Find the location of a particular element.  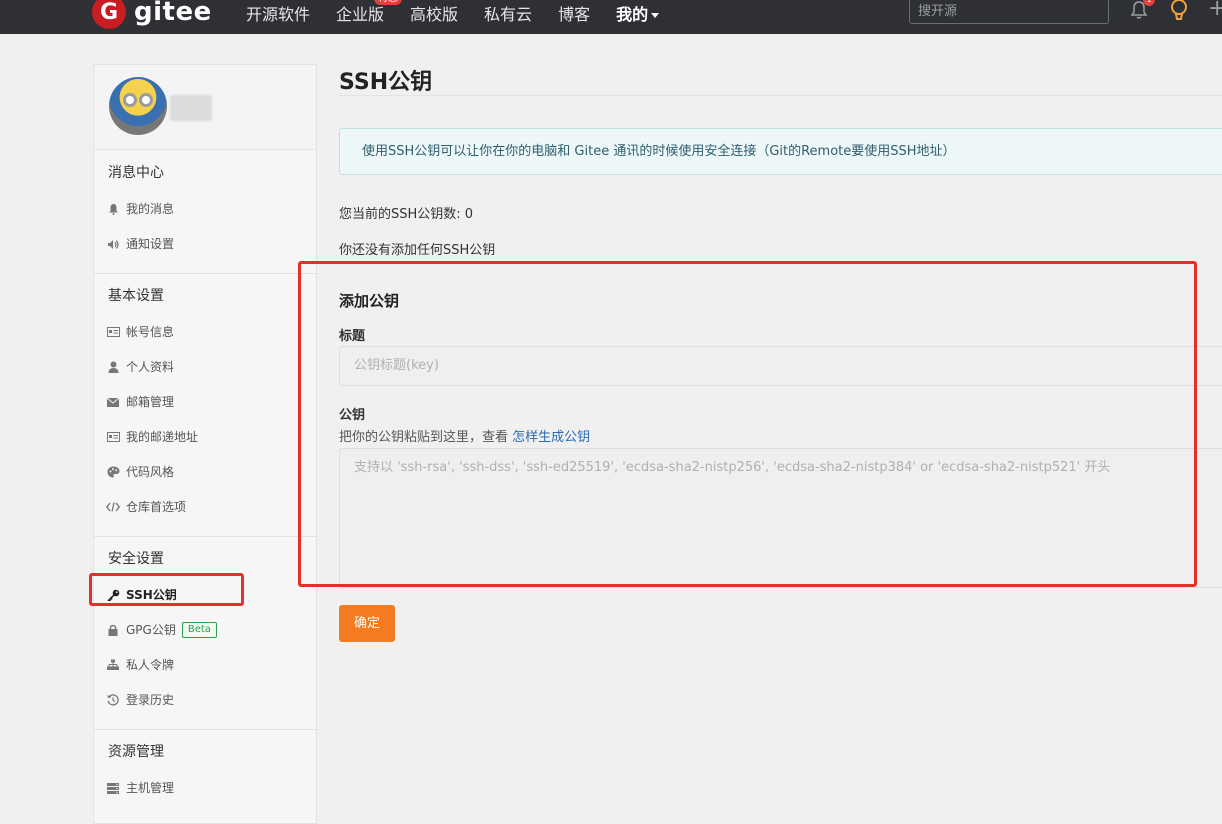

sidebar-item-private-tokens: 私人令牌 is located at coordinates (140, 665).